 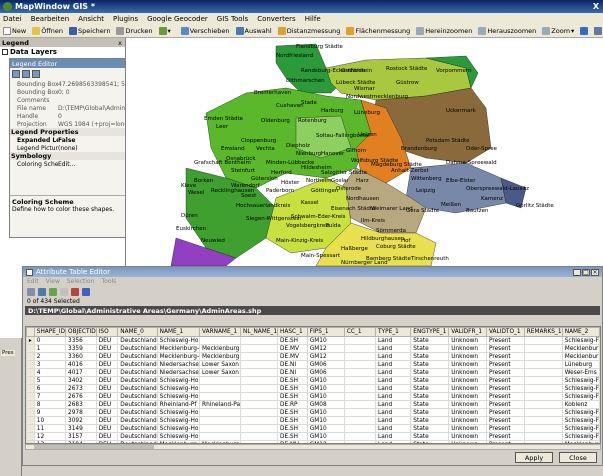 What do you see at coordinates (580, 404) in the screenshot?
I see `table-cell: Koblenz` at bounding box center [580, 404].